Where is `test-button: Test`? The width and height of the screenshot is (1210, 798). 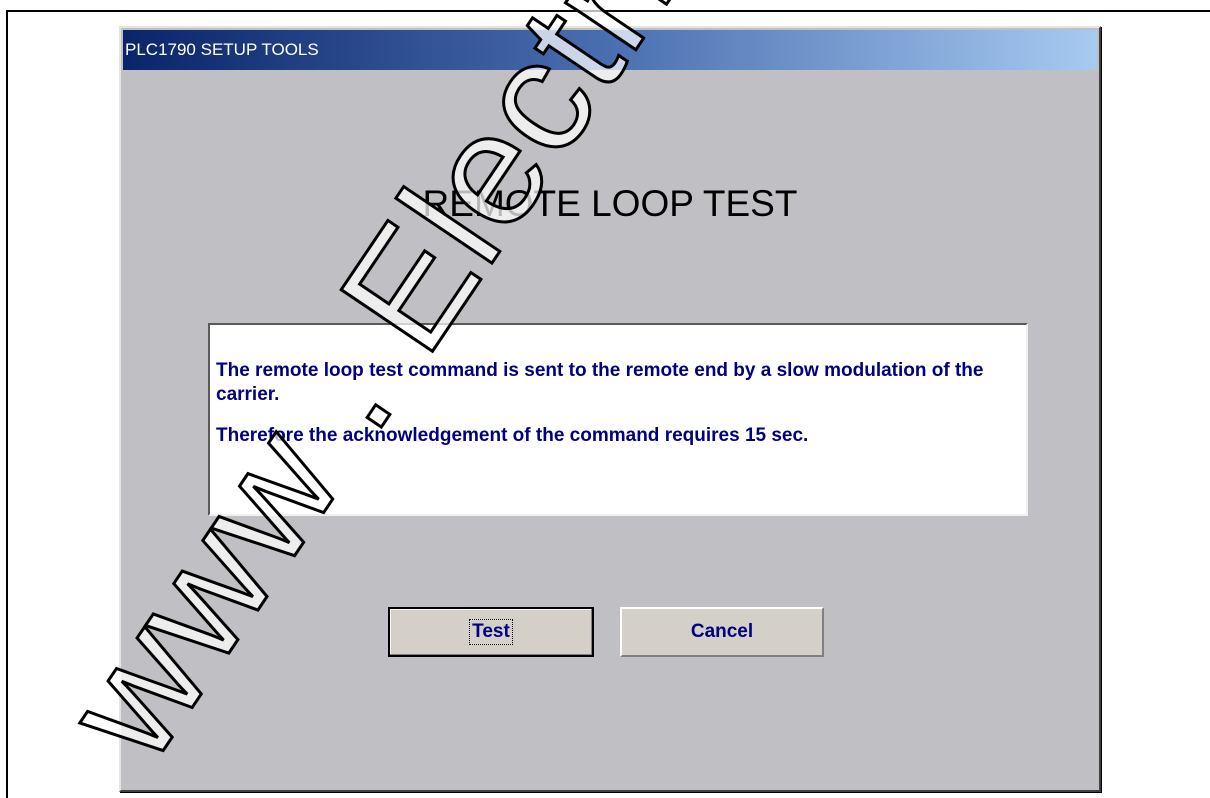
test-button: Test is located at coordinates (491, 632).